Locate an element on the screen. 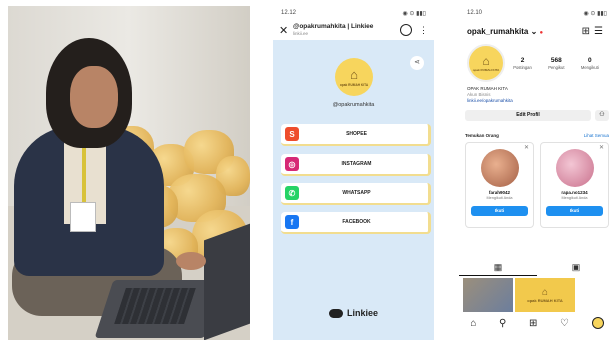 Image resolution: width=615 pixels, height=342 pixels. account-switcher: opak_rumahkita ⌄ ● is located at coordinates (524, 31).